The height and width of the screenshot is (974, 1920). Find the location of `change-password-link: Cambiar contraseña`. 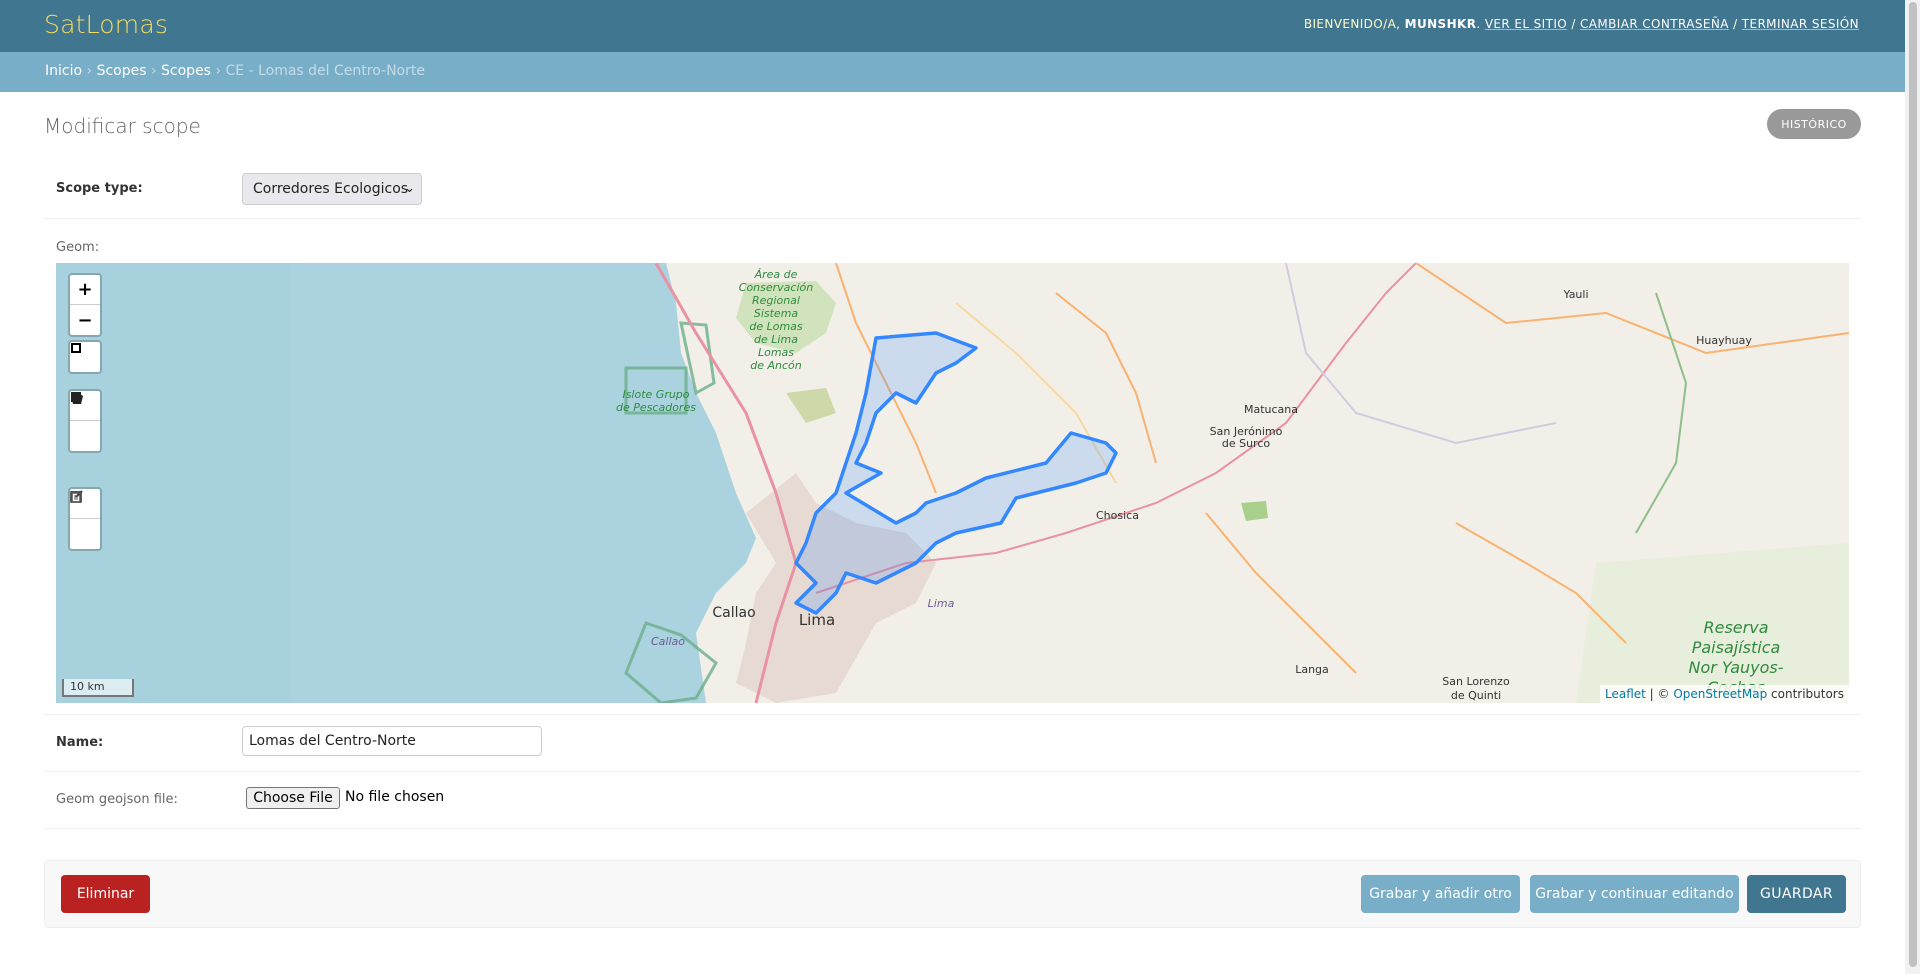

change-password-link: Cambiar contraseña is located at coordinates (1654, 24).